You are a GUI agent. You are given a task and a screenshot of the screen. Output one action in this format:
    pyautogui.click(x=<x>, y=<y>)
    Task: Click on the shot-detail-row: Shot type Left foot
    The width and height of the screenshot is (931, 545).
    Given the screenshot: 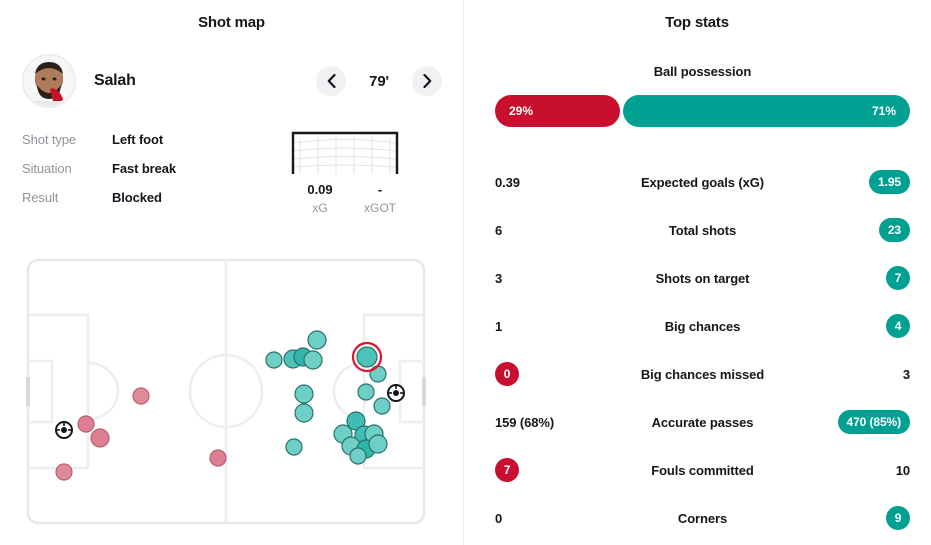 What is the action you would take?
    pyautogui.click(x=147, y=146)
    